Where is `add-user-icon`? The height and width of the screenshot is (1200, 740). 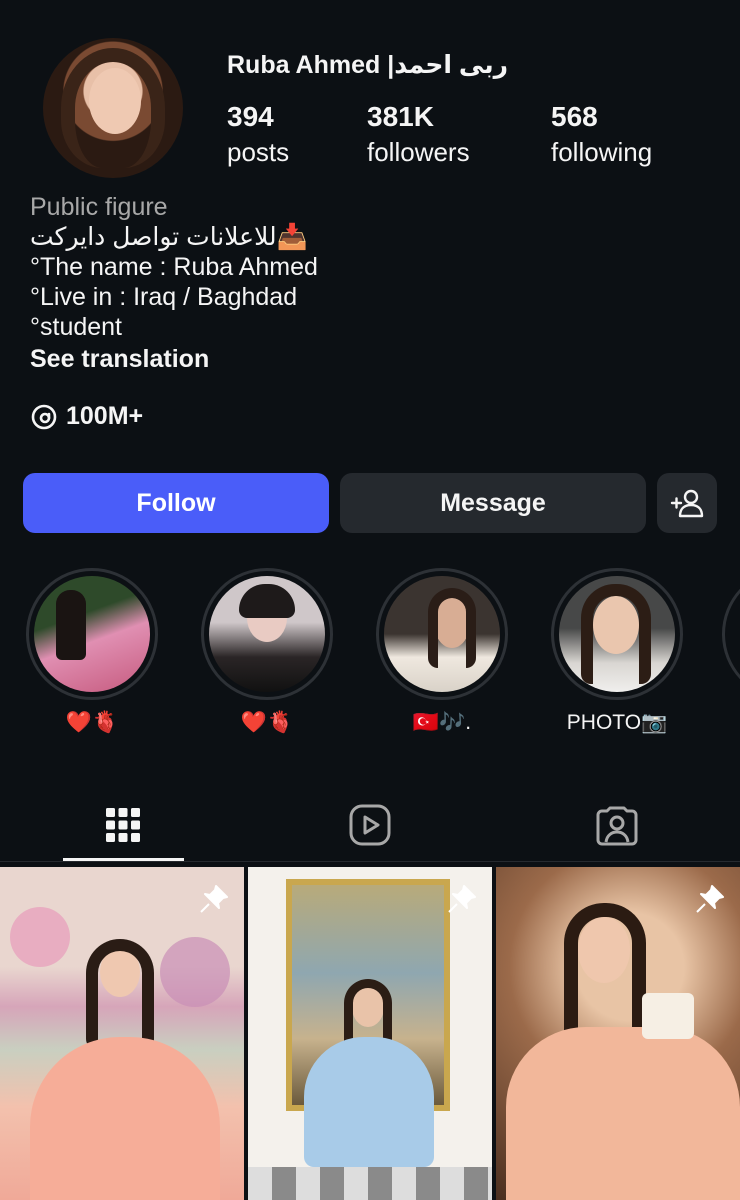
add-user-icon is located at coordinates (687, 503).